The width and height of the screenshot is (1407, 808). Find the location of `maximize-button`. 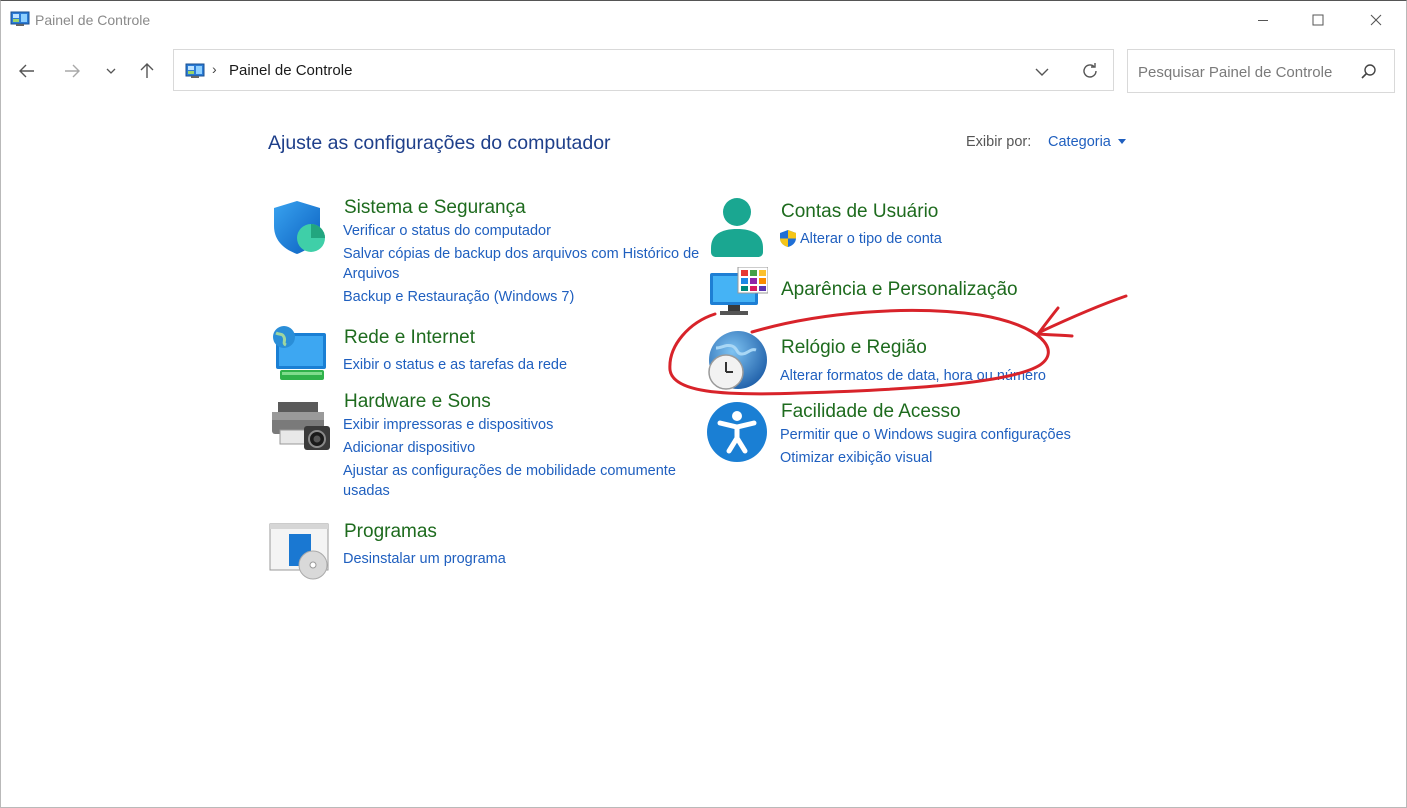

maximize-button is located at coordinates (1318, 20).